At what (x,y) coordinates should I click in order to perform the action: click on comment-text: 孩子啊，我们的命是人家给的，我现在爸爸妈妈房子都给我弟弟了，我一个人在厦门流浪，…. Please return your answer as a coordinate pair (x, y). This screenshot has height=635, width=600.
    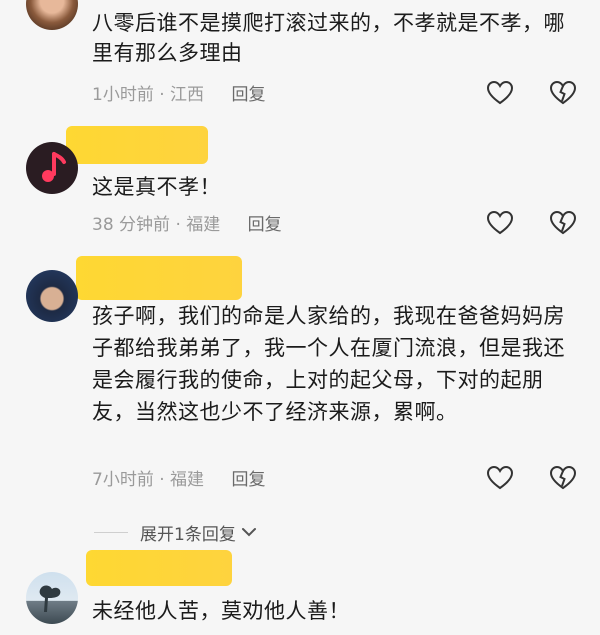
    Looking at the image, I should click on (328, 364).